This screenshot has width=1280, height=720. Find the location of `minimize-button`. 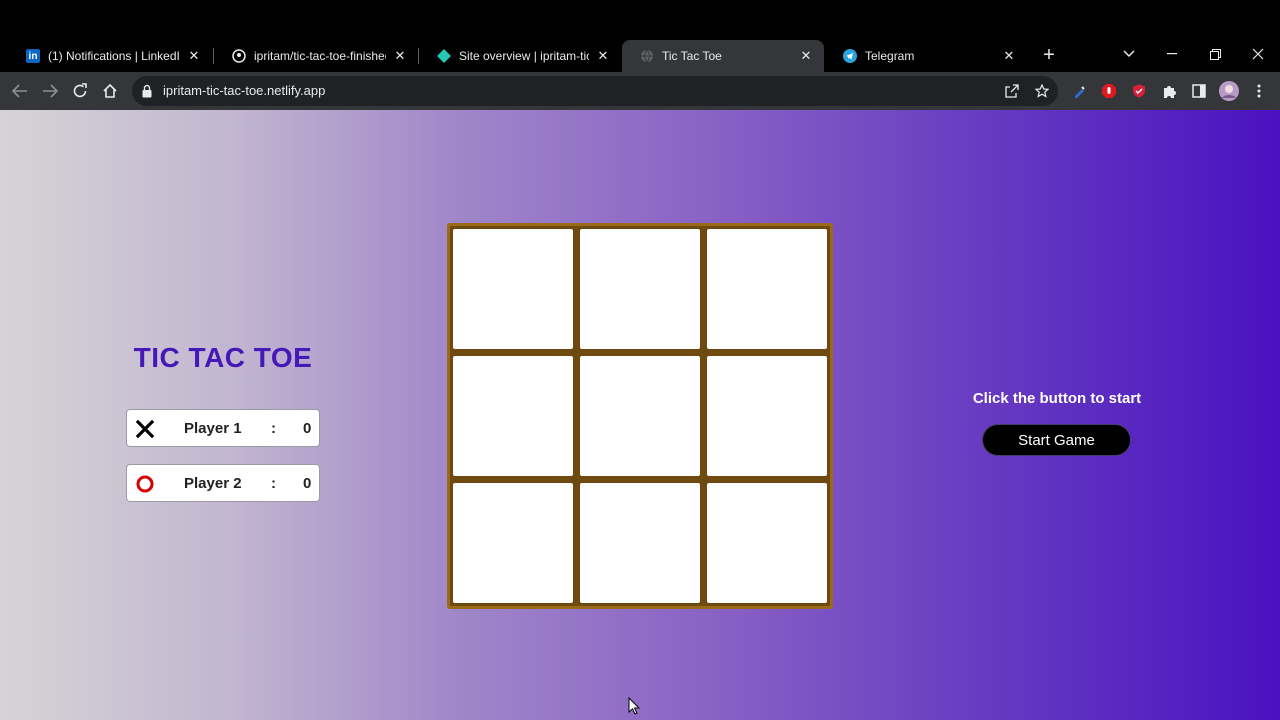

minimize-button is located at coordinates (1172, 54).